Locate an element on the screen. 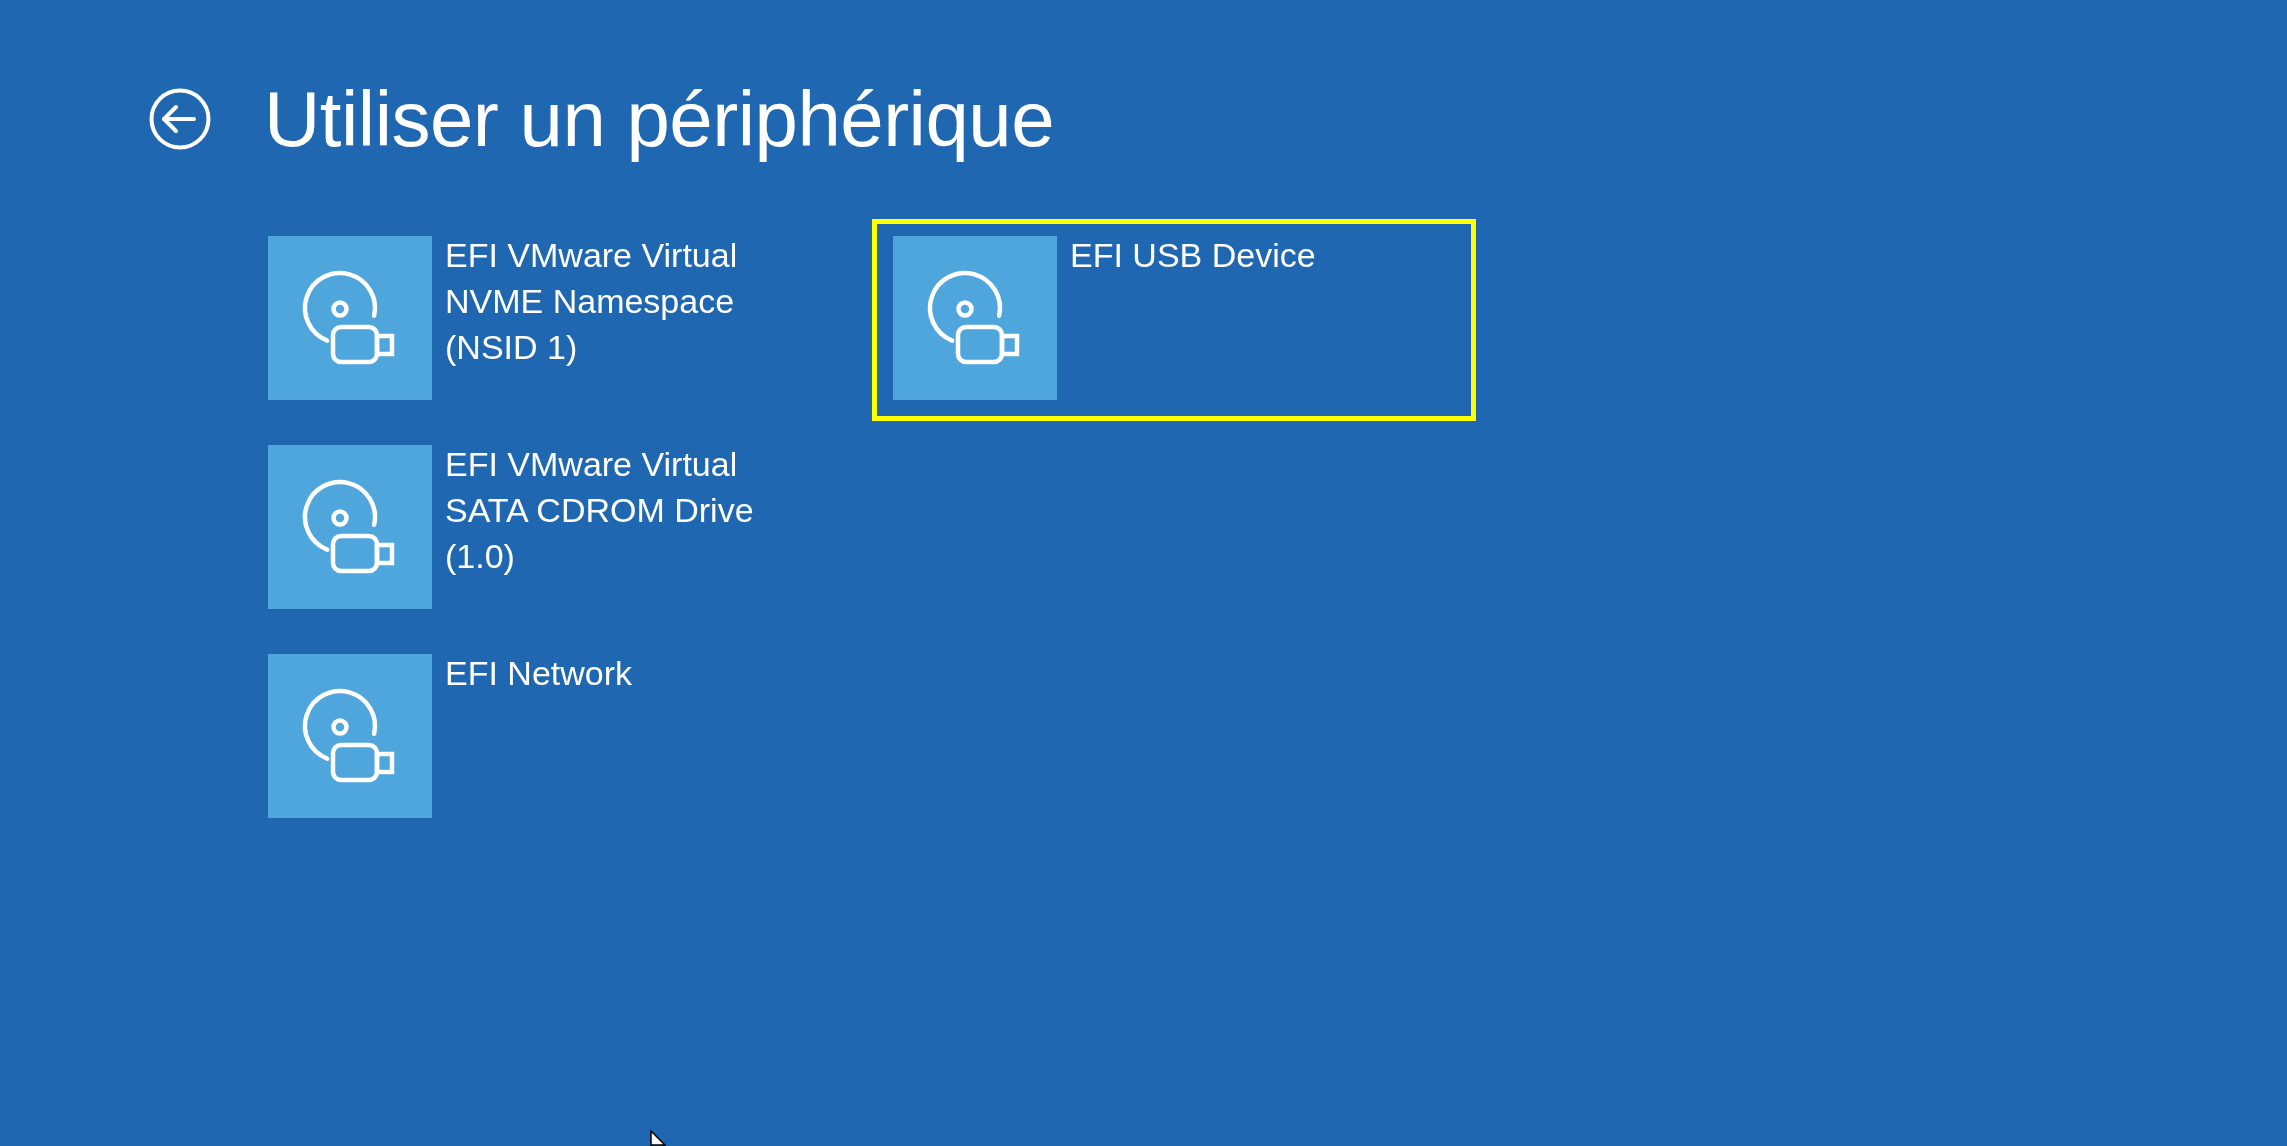 The width and height of the screenshot is (2287, 1146). mouse-pointer-icon is located at coordinates (658, 1138).